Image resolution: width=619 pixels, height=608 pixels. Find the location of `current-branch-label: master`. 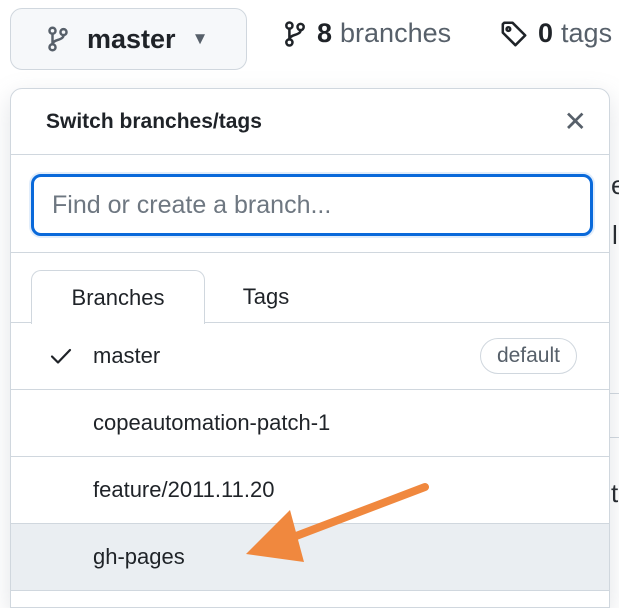

current-branch-label: master is located at coordinates (131, 38).